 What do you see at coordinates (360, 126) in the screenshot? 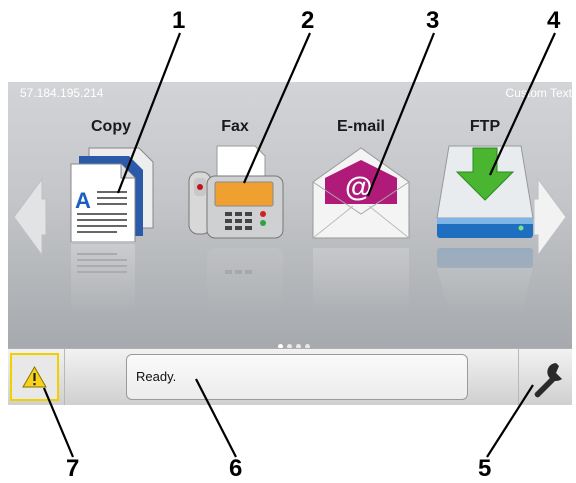
I see `email-label: E-mail` at bounding box center [360, 126].